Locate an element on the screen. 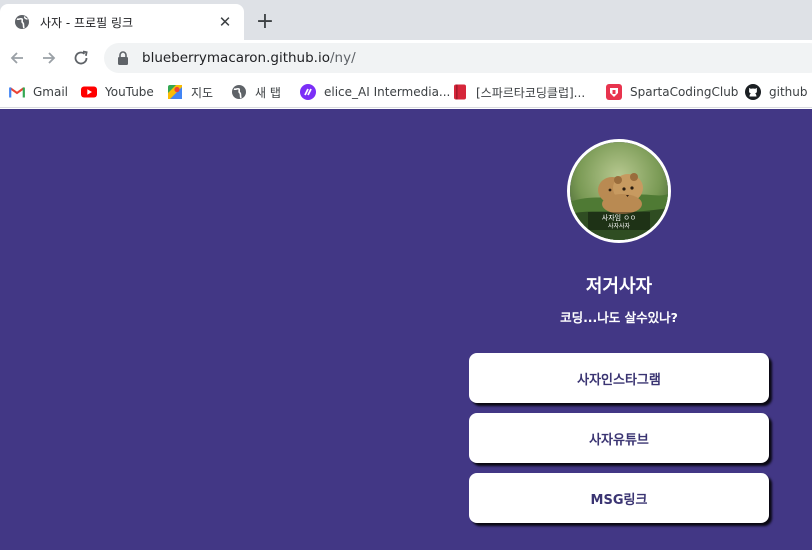 Image resolution: width=812 pixels, height=550 pixels. gmail-icon is located at coordinates (17, 92).